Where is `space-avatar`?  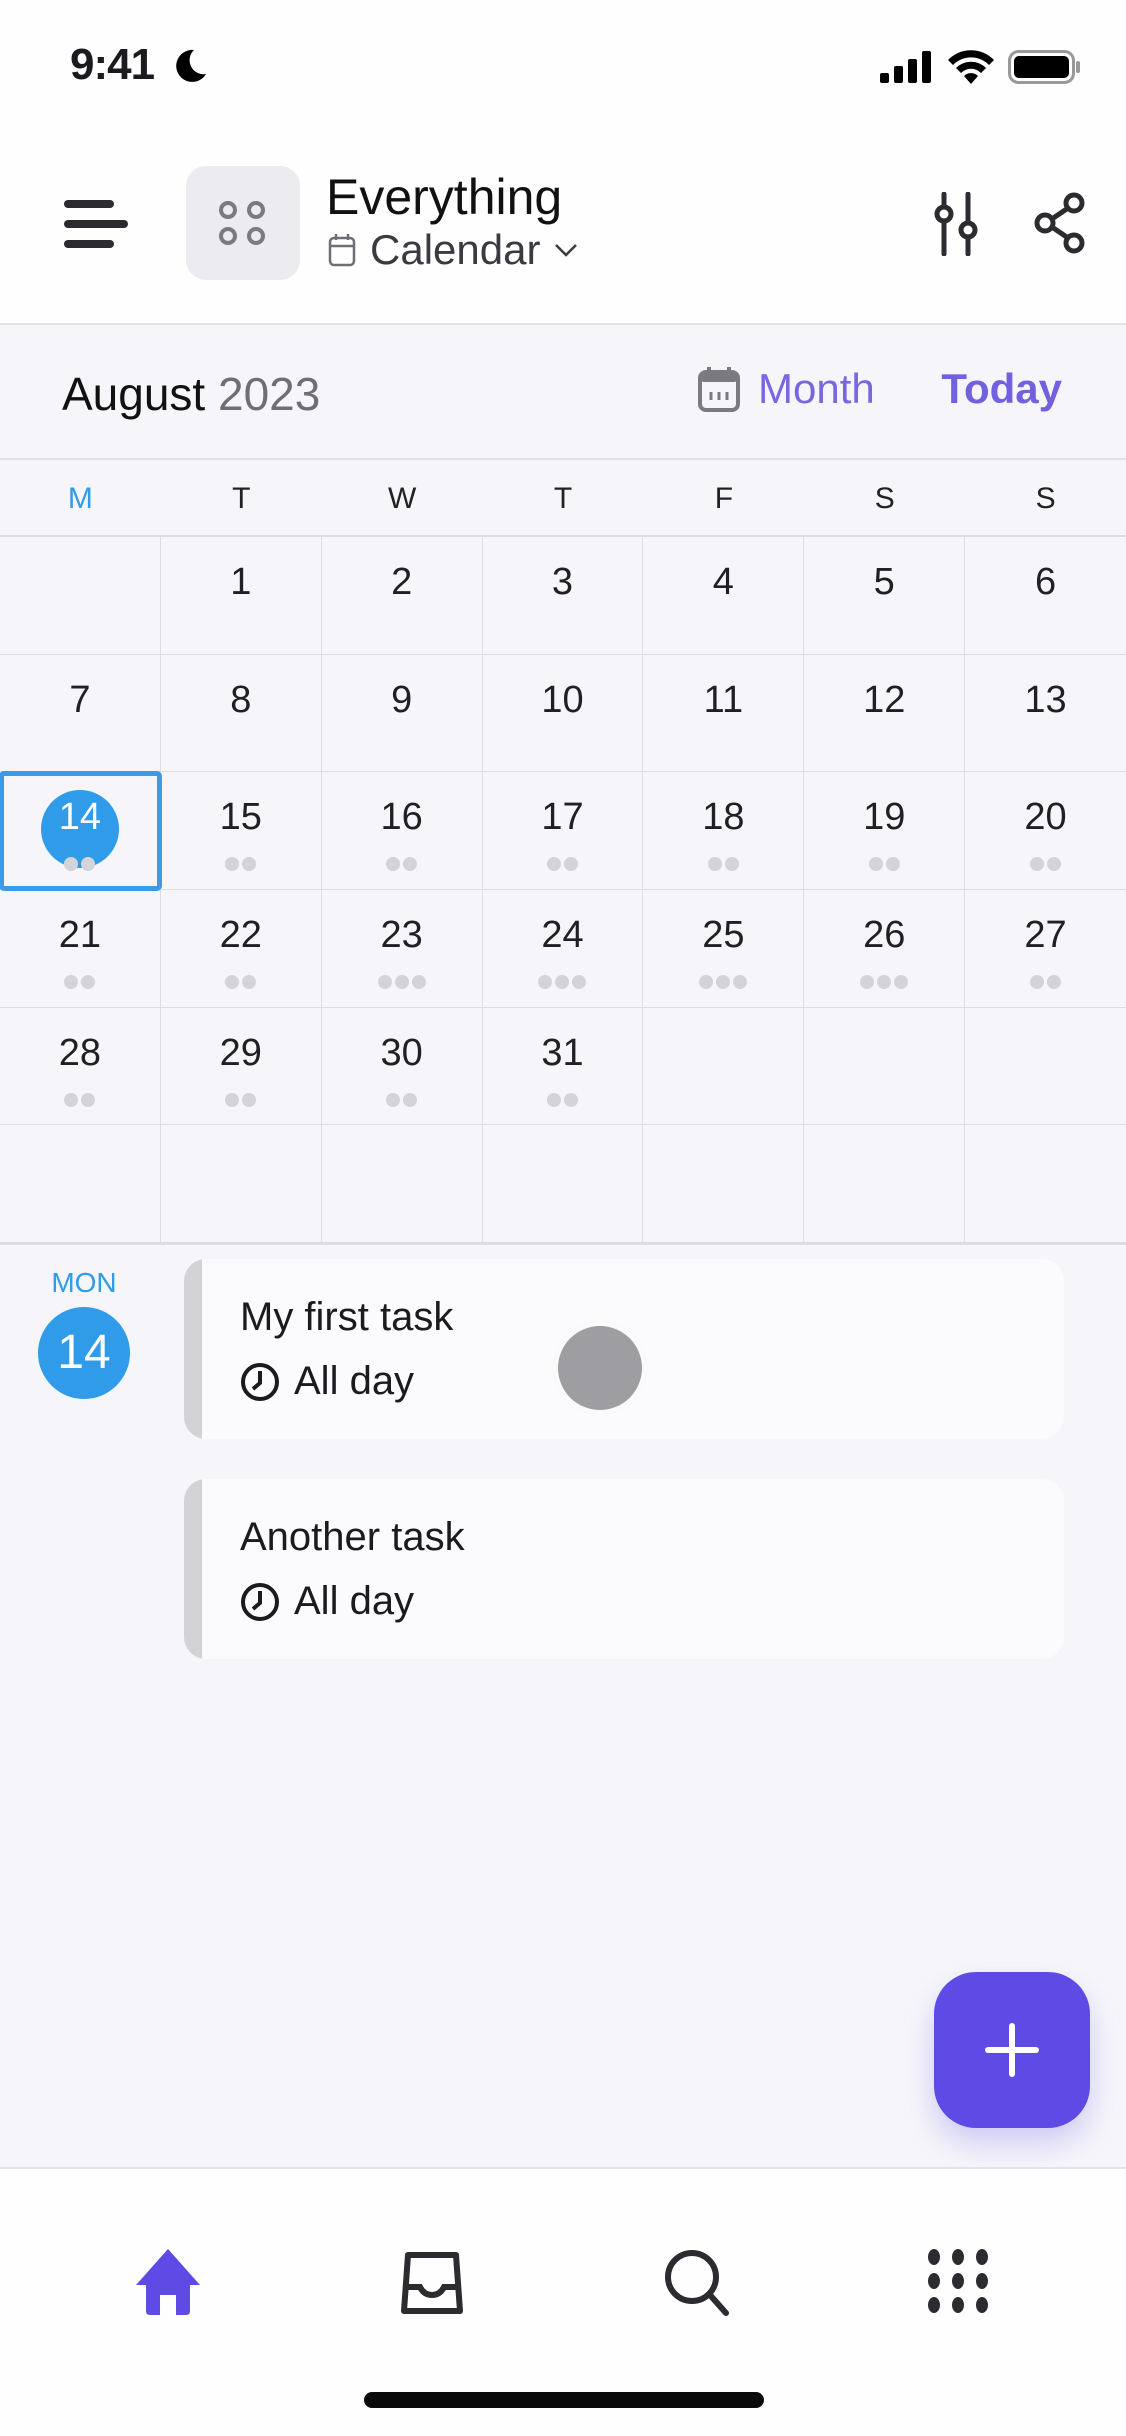 space-avatar is located at coordinates (243, 223).